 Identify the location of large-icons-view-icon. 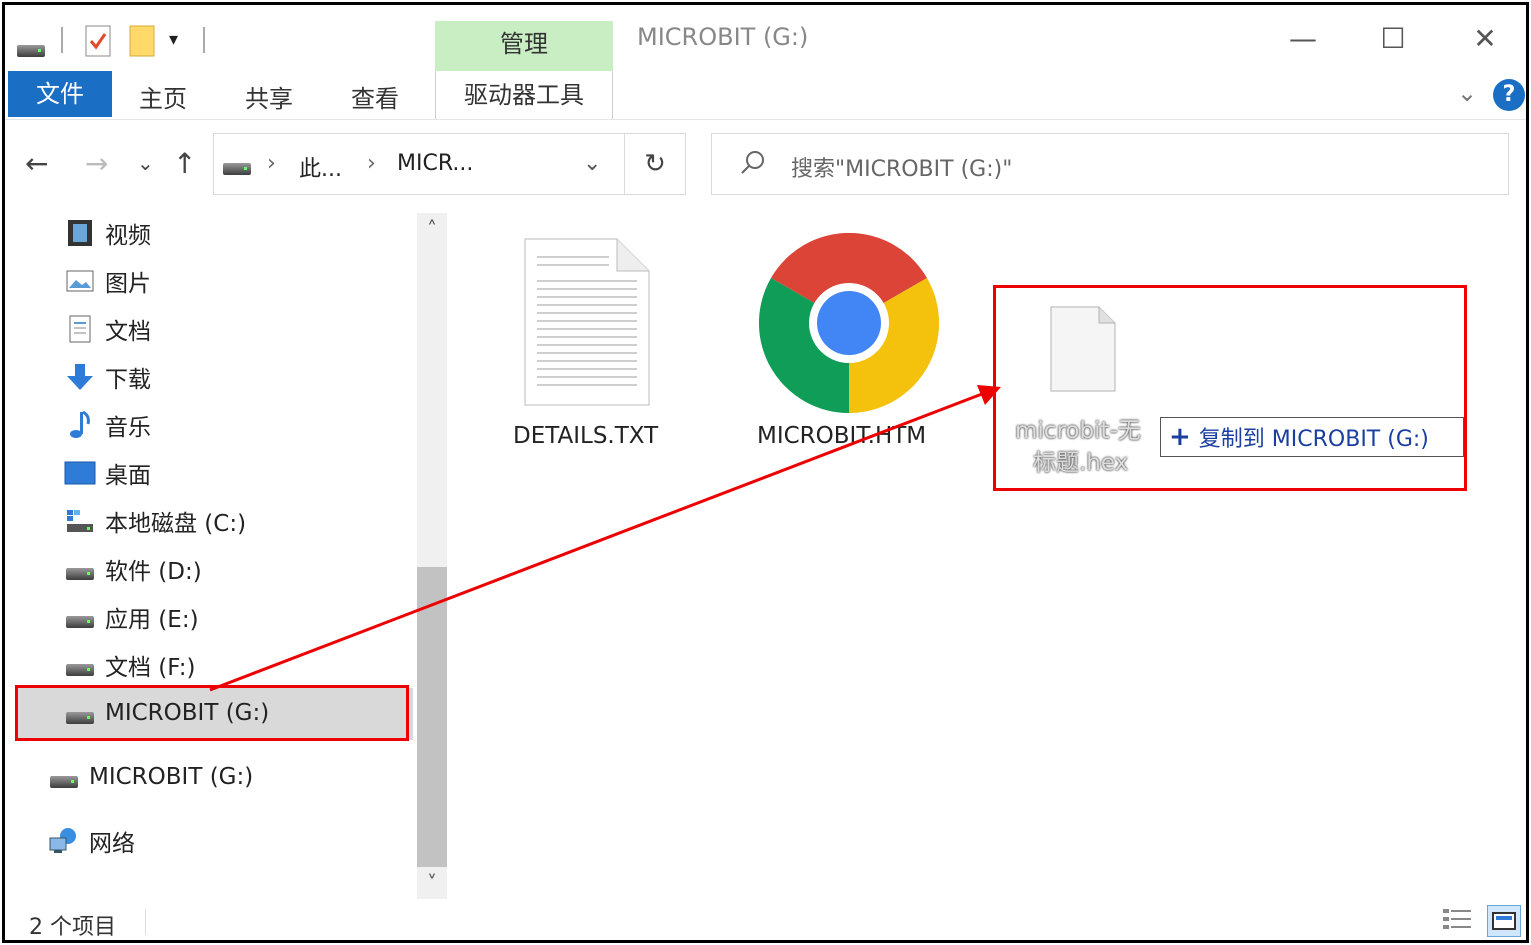
(1504, 921).